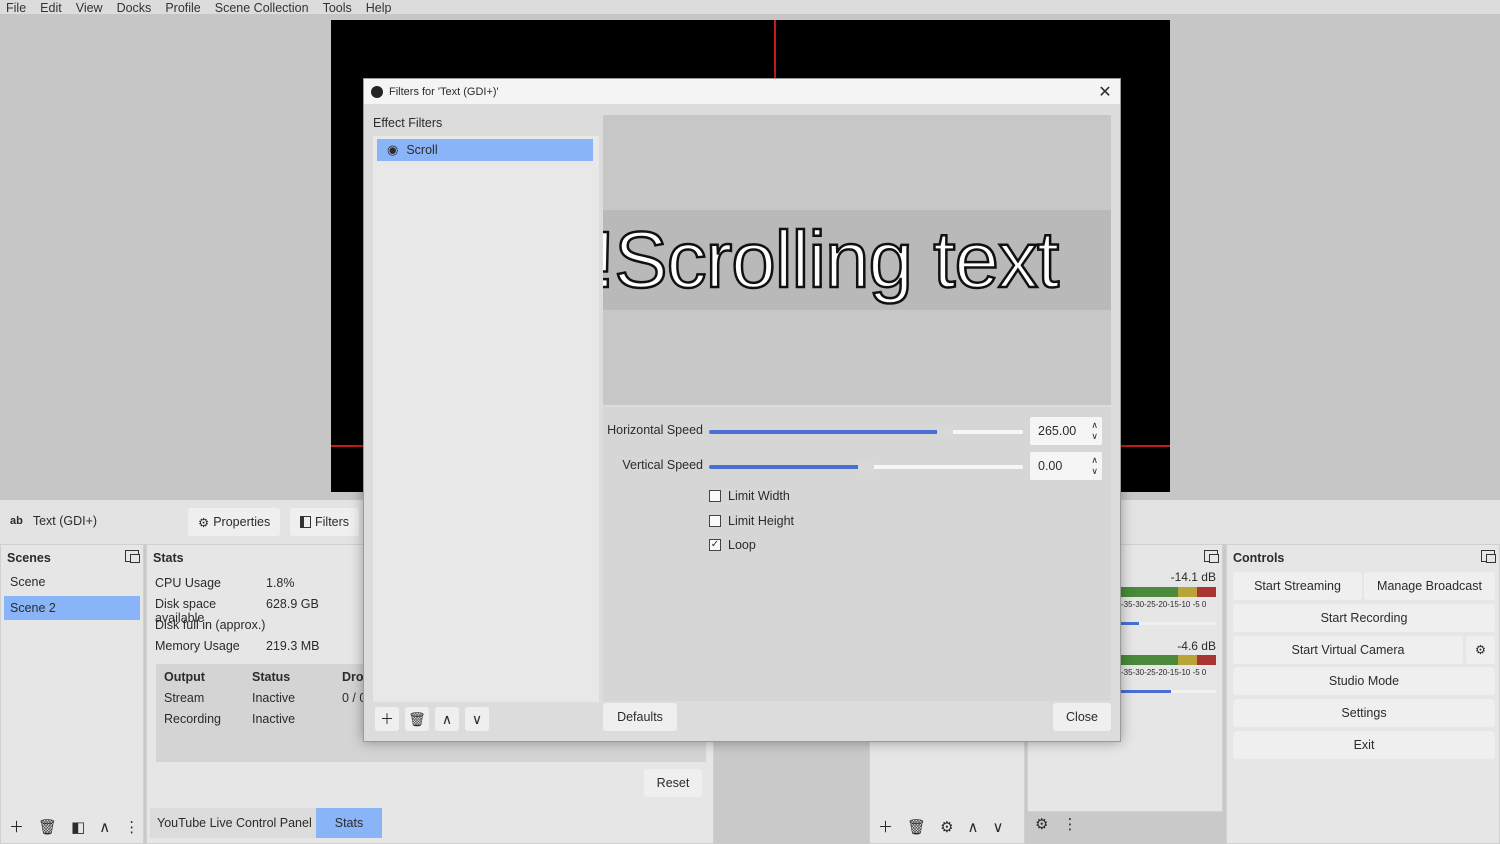 The width and height of the screenshot is (1500, 844). I want to click on filter-list: ◉ Scroll, so click(486, 419).